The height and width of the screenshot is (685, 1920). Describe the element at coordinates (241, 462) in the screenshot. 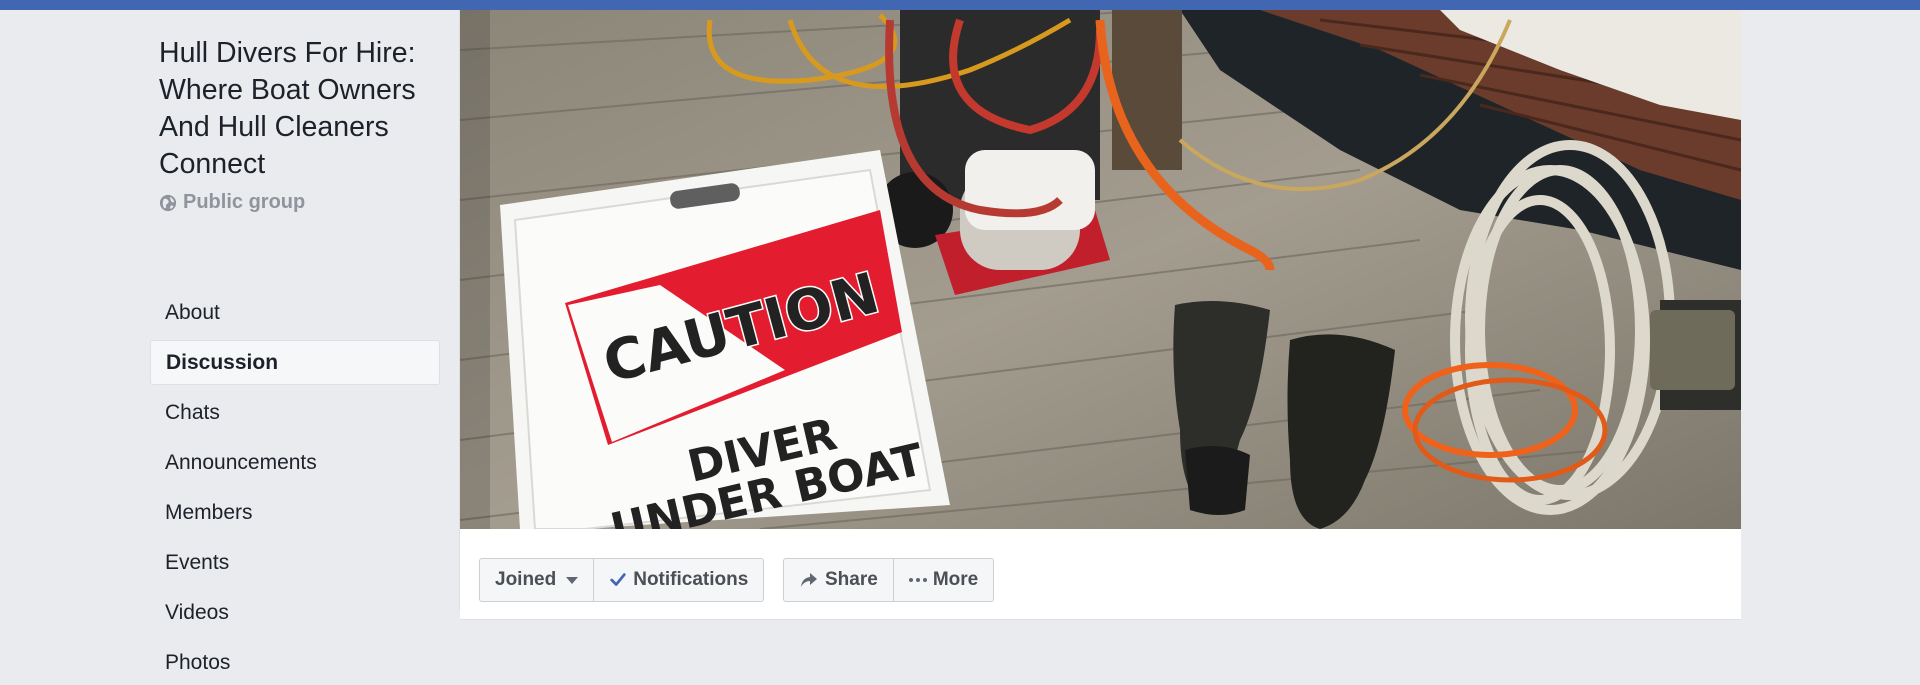

I see `nav-item-label: Announcements` at that location.